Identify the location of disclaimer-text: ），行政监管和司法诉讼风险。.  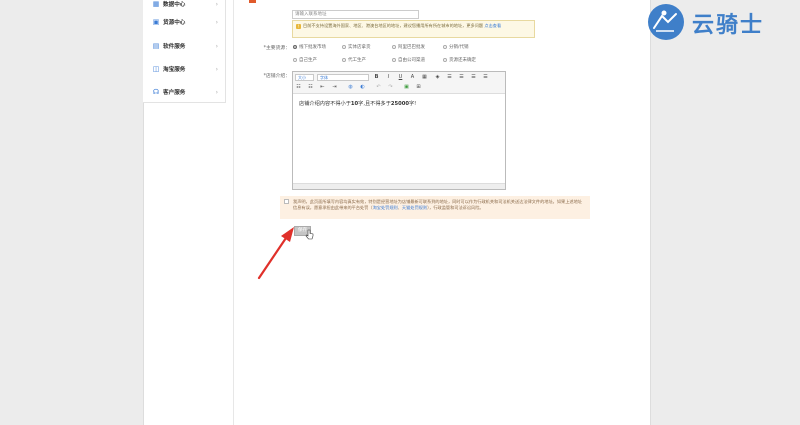
(455, 207).